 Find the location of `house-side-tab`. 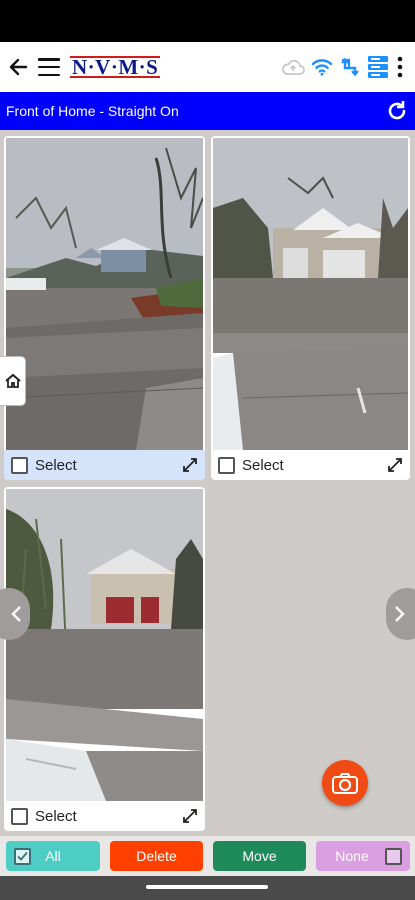

house-side-tab is located at coordinates (13, 381).